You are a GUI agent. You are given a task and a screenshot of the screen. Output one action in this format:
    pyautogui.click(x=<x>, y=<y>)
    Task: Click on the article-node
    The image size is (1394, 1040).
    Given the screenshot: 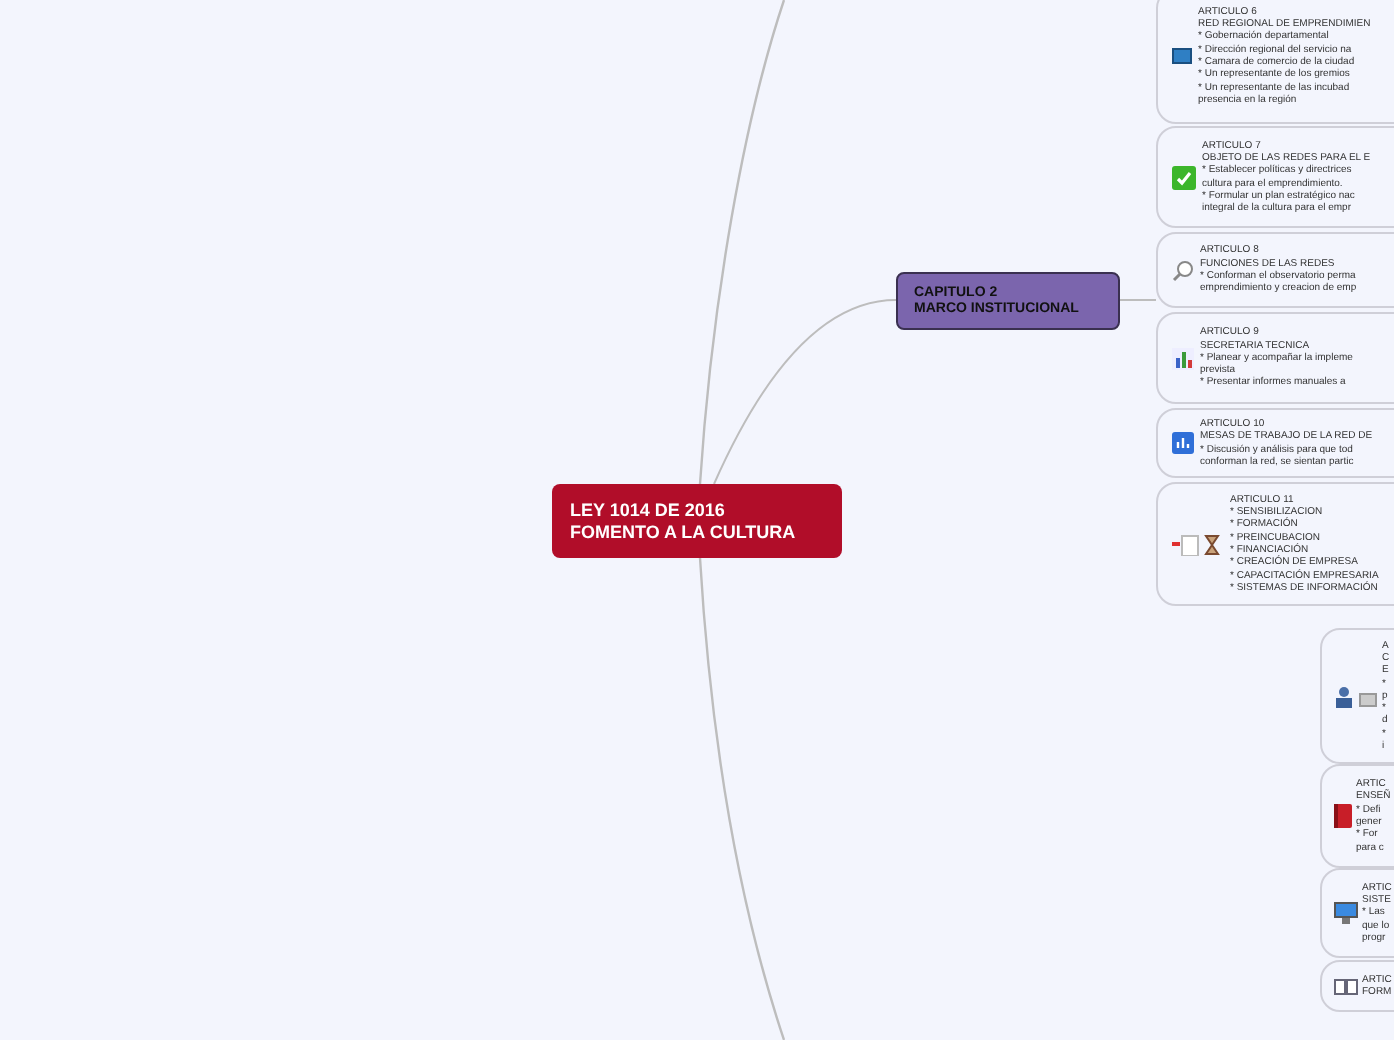 What is the action you would take?
    pyautogui.click(x=1275, y=62)
    